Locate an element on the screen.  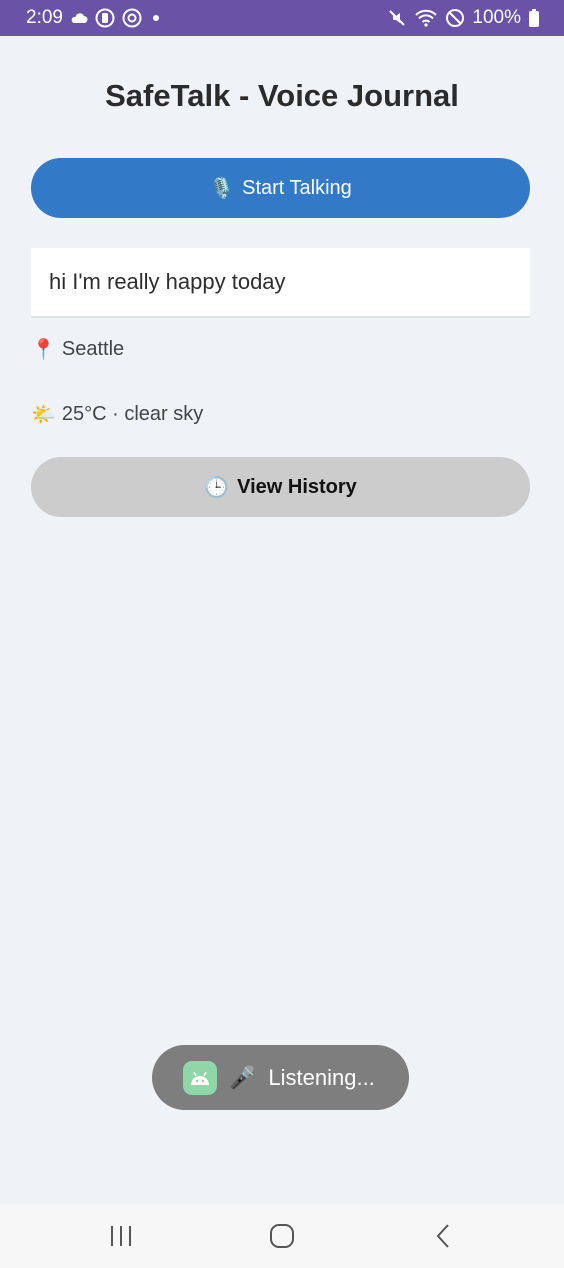
clock-icon: 🕒 is located at coordinates (217, 487).